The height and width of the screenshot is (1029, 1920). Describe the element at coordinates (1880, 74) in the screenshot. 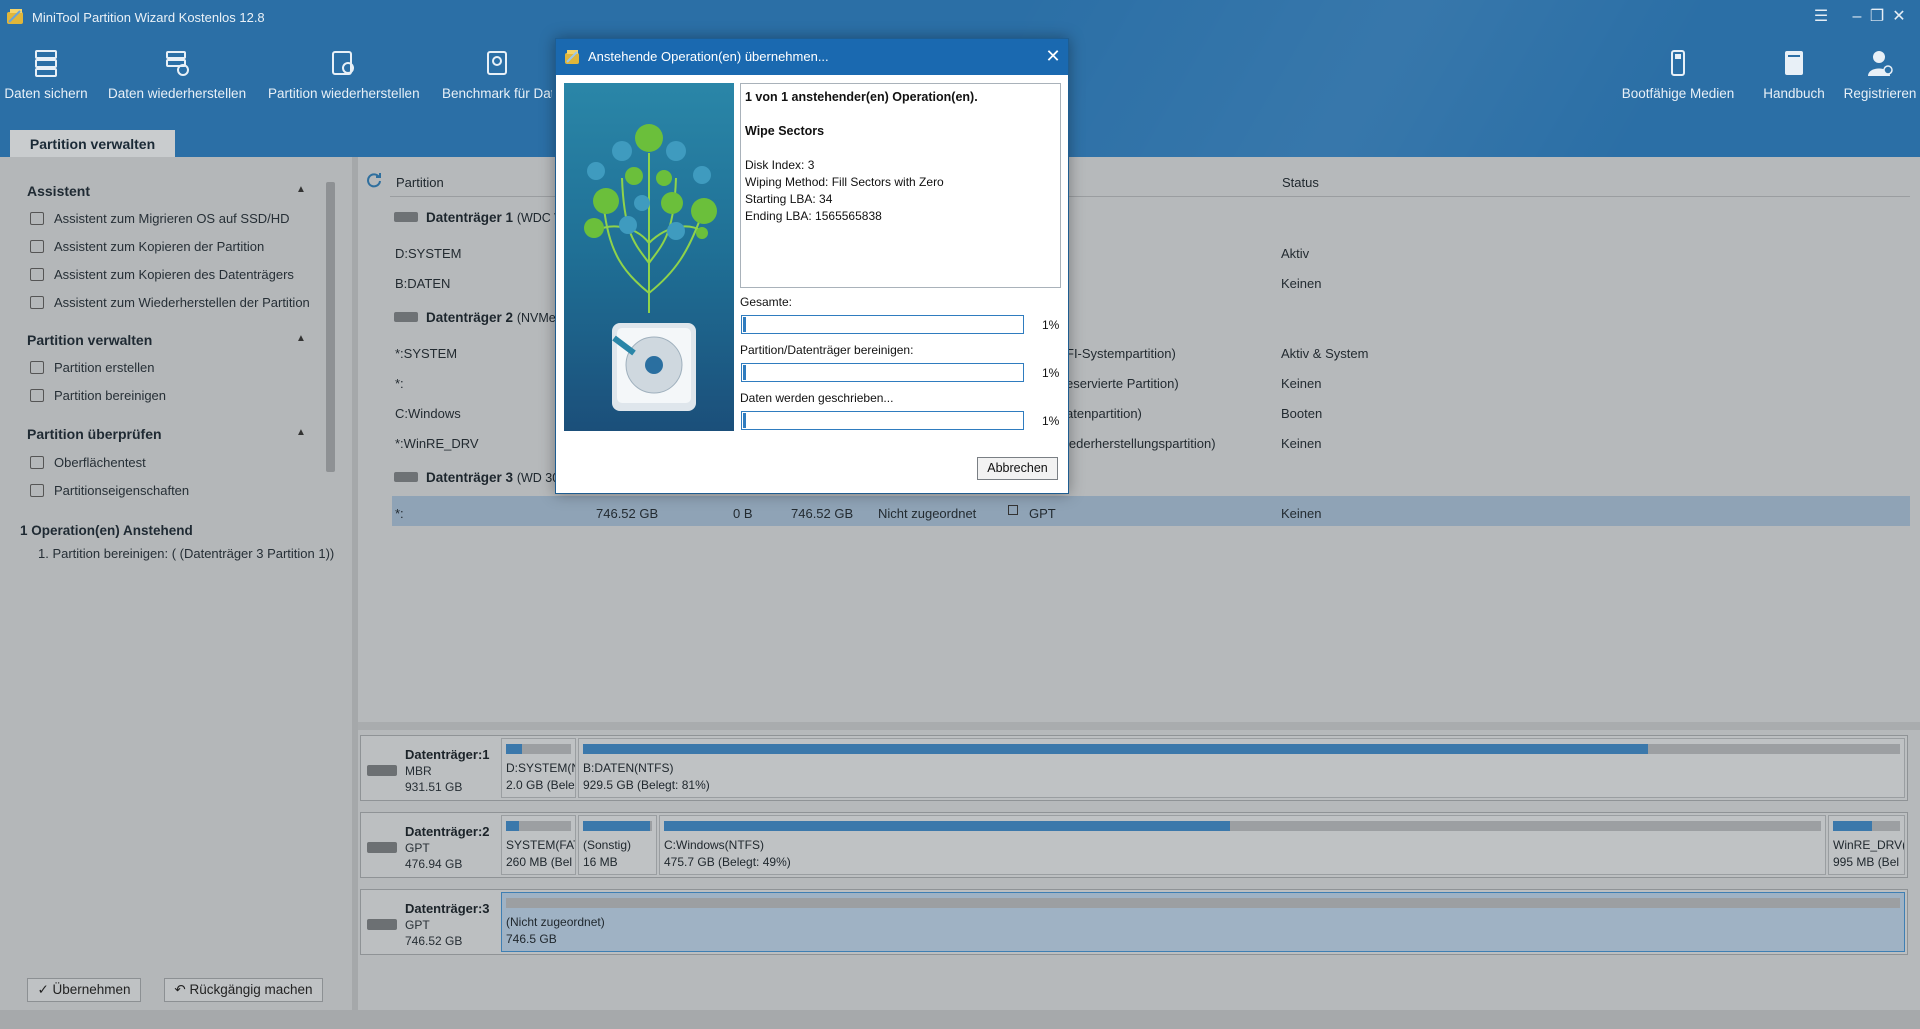

I see `toolbar-register-button: Registrieren` at that location.